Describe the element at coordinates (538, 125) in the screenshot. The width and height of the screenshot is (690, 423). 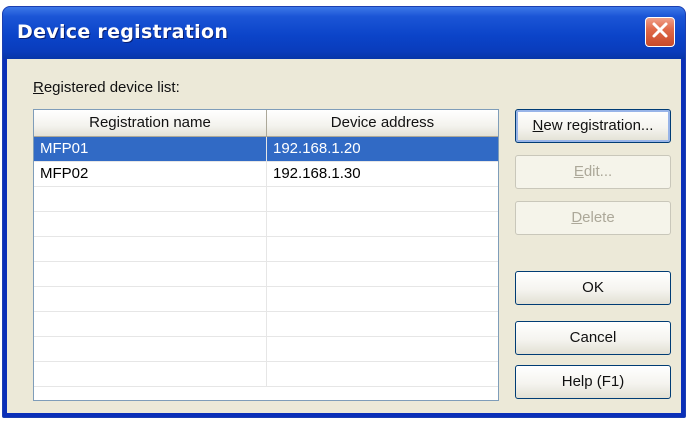
I see `new-registration-mnemonic: N` at that location.